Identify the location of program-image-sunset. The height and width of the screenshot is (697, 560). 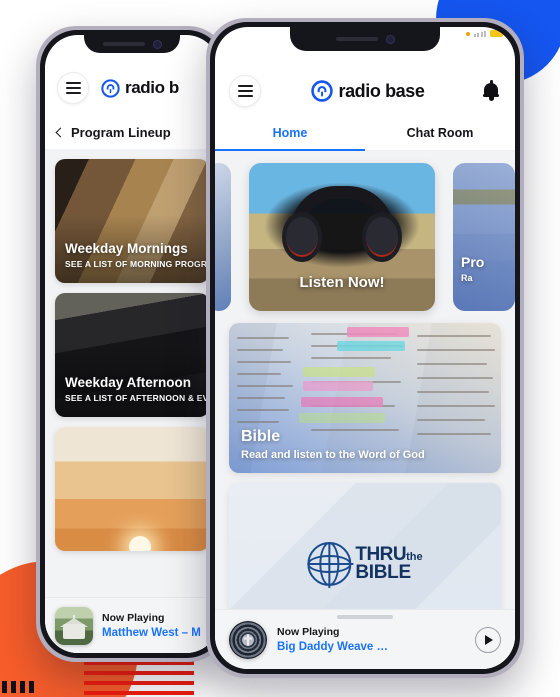
(132, 489).